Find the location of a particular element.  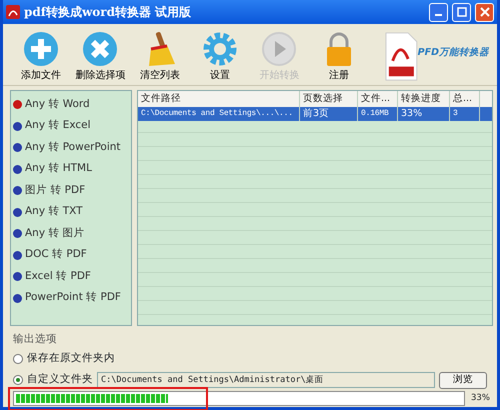

app-icon is located at coordinates (13, 12).